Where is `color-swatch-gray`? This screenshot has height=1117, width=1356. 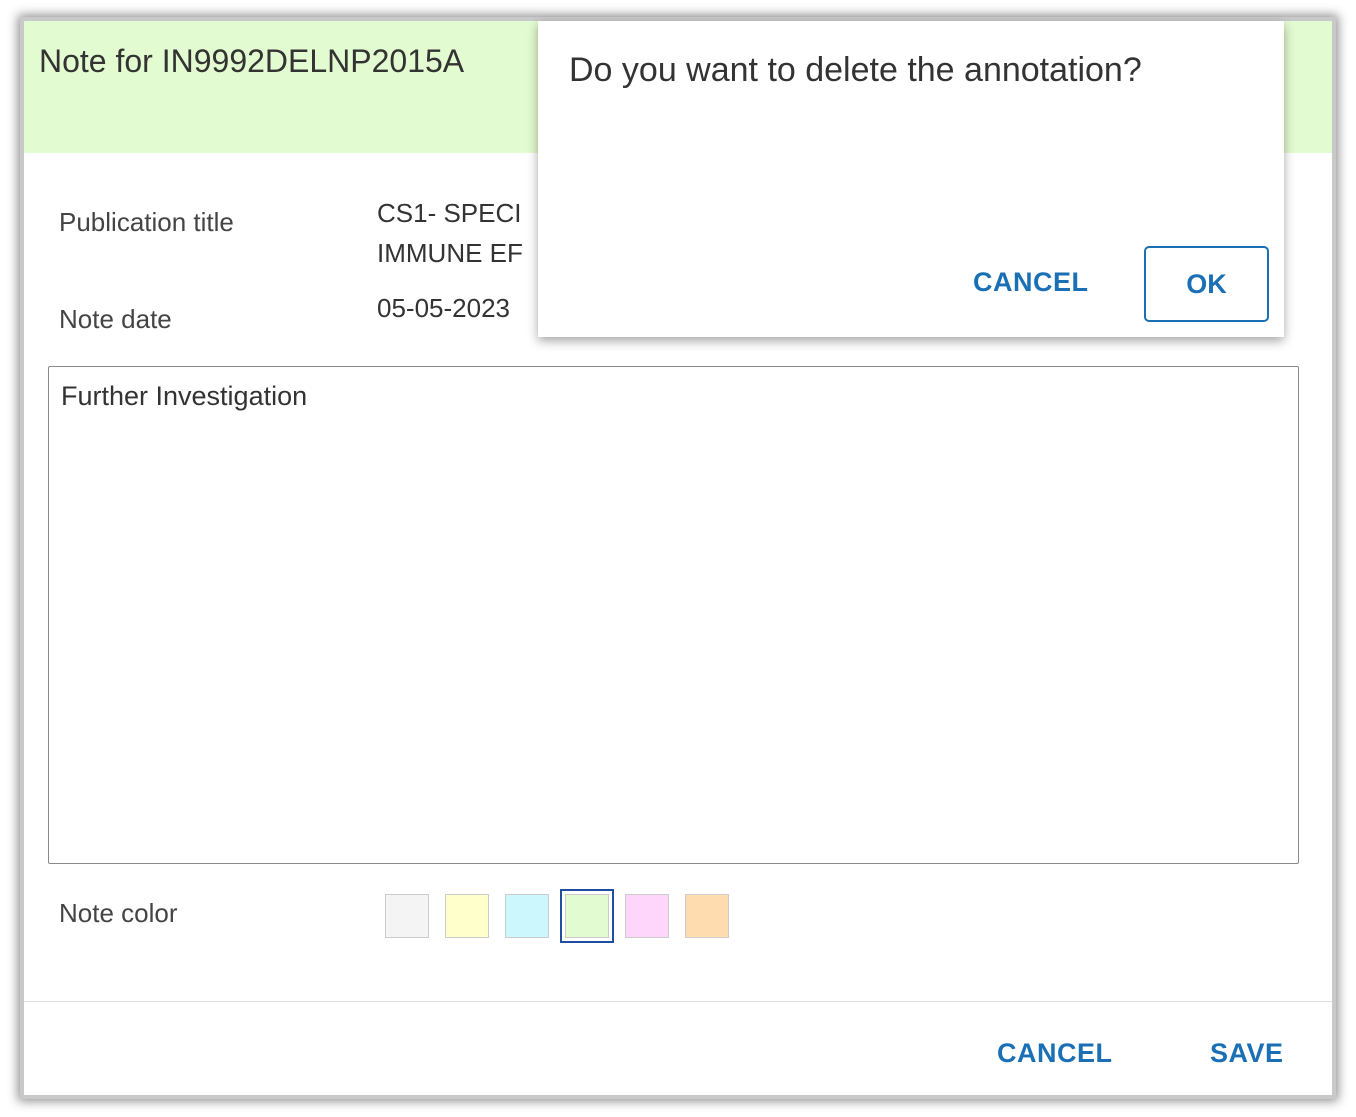
color-swatch-gray is located at coordinates (407, 916).